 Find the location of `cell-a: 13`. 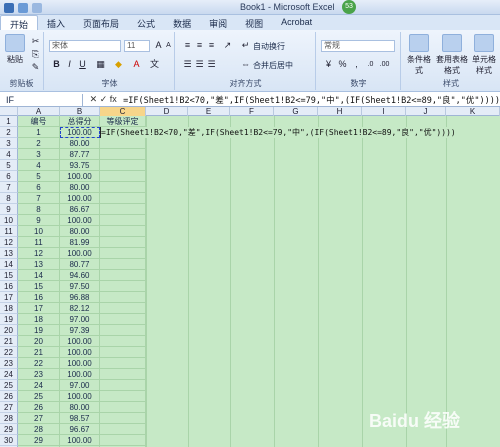

cell-a: 13 is located at coordinates (39, 264).